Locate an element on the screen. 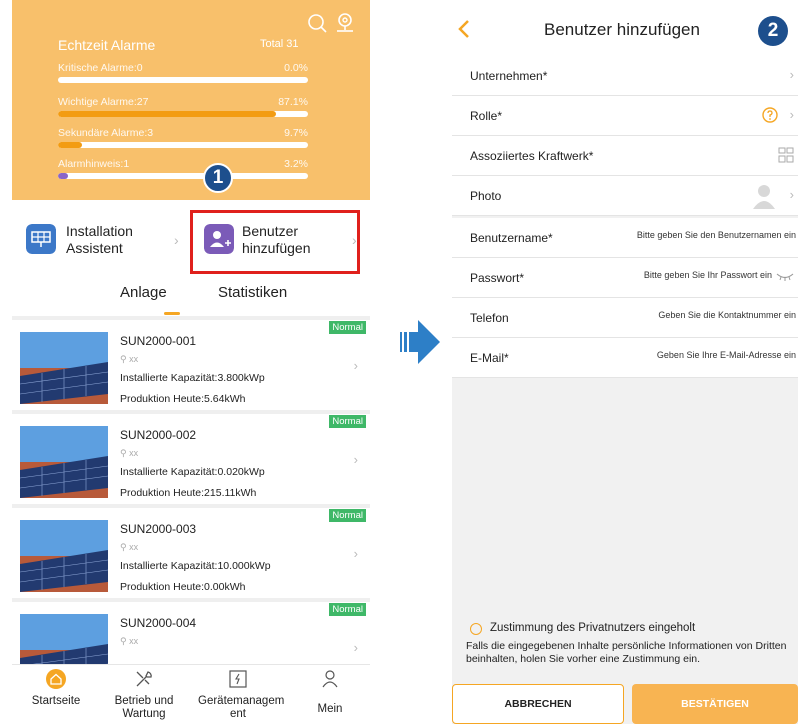 The width and height of the screenshot is (798, 724). highlight-box is located at coordinates (275, 242).